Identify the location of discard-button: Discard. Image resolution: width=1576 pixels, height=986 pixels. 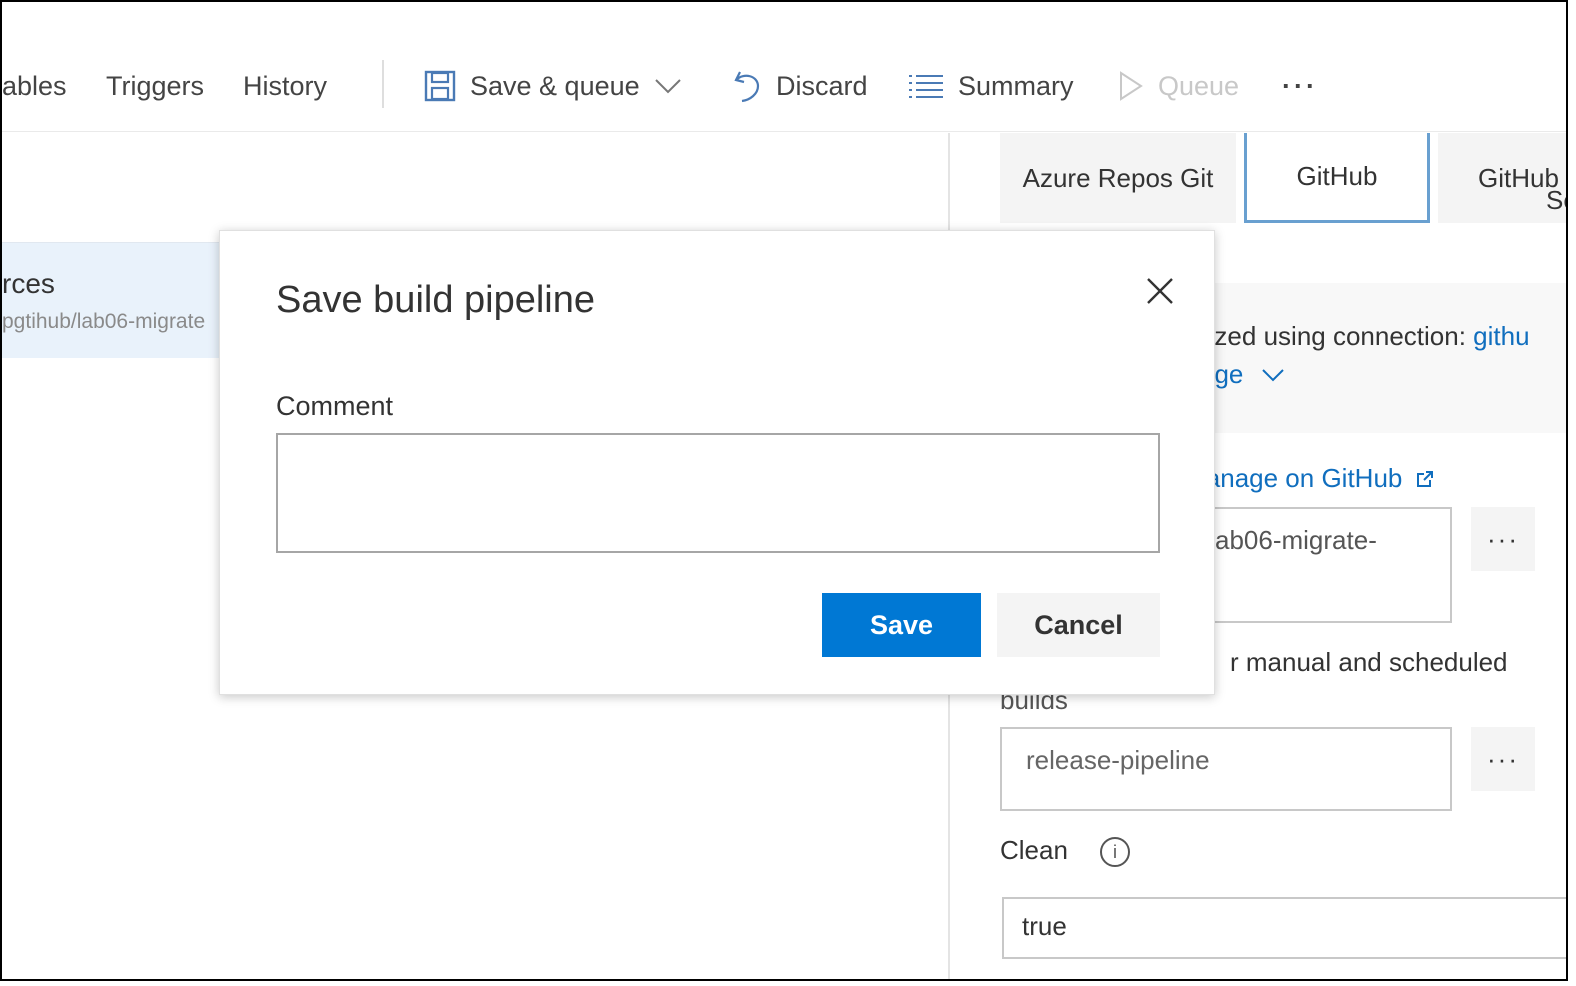
(800, 86).